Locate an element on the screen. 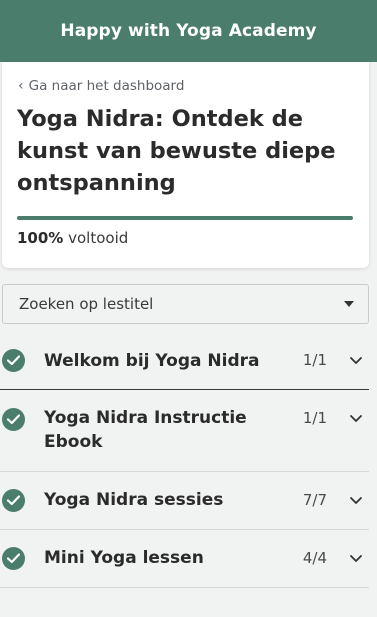  progress-bar is located at coordinates (185, 218).